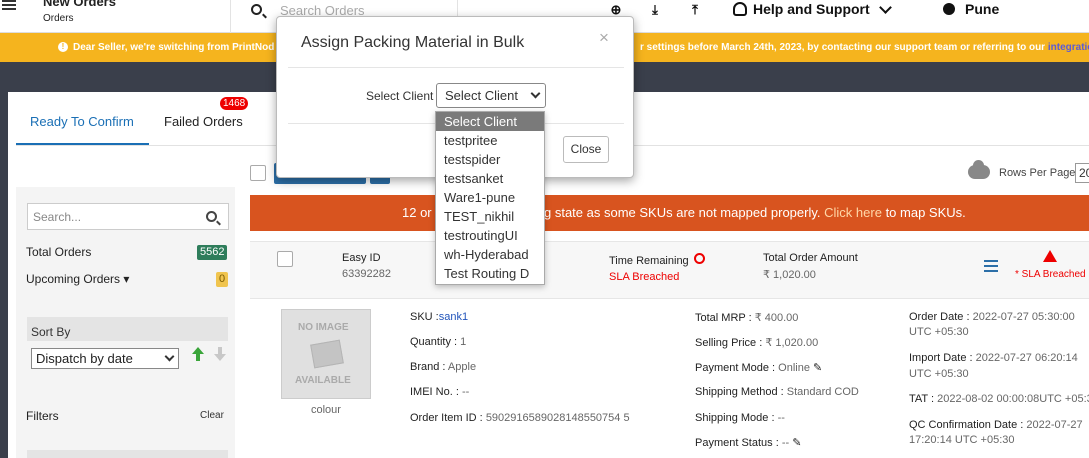  Describe the element at coordinates (740, 9) in the screenshot. I see `headset-icon` at that location.